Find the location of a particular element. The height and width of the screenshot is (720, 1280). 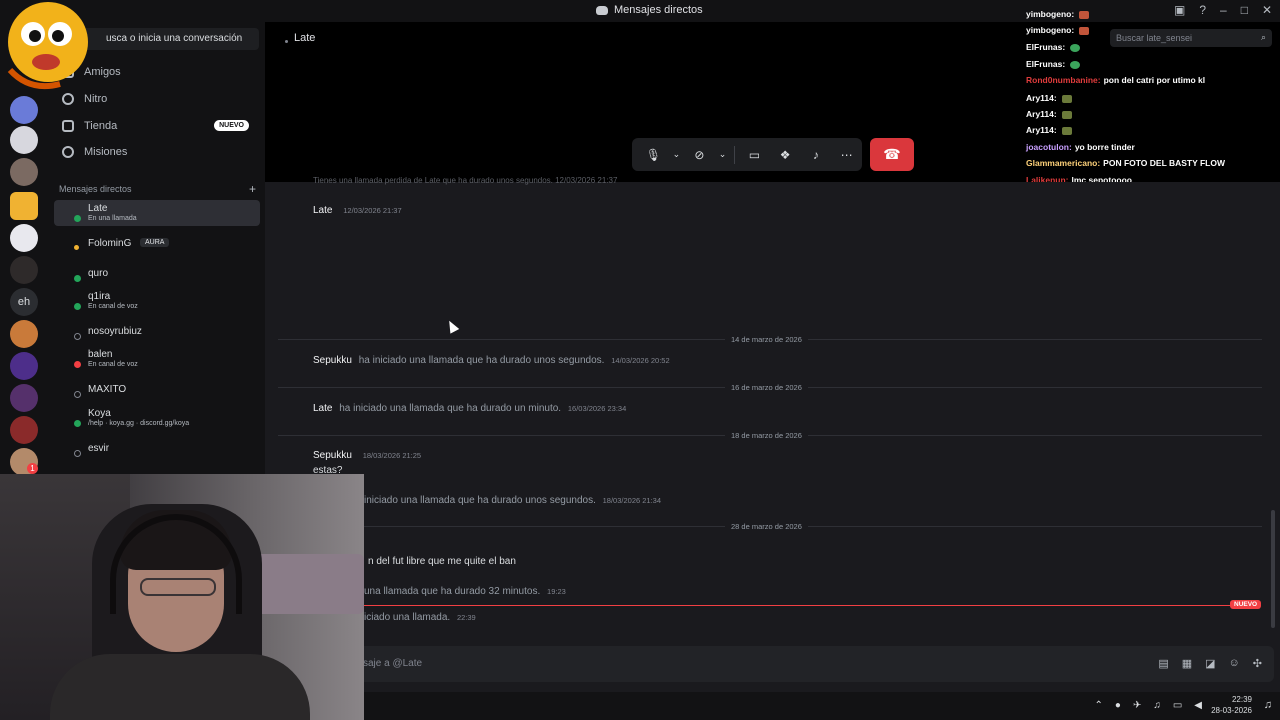

volume-icon: ◀ is located at coordinates (1198, 705).